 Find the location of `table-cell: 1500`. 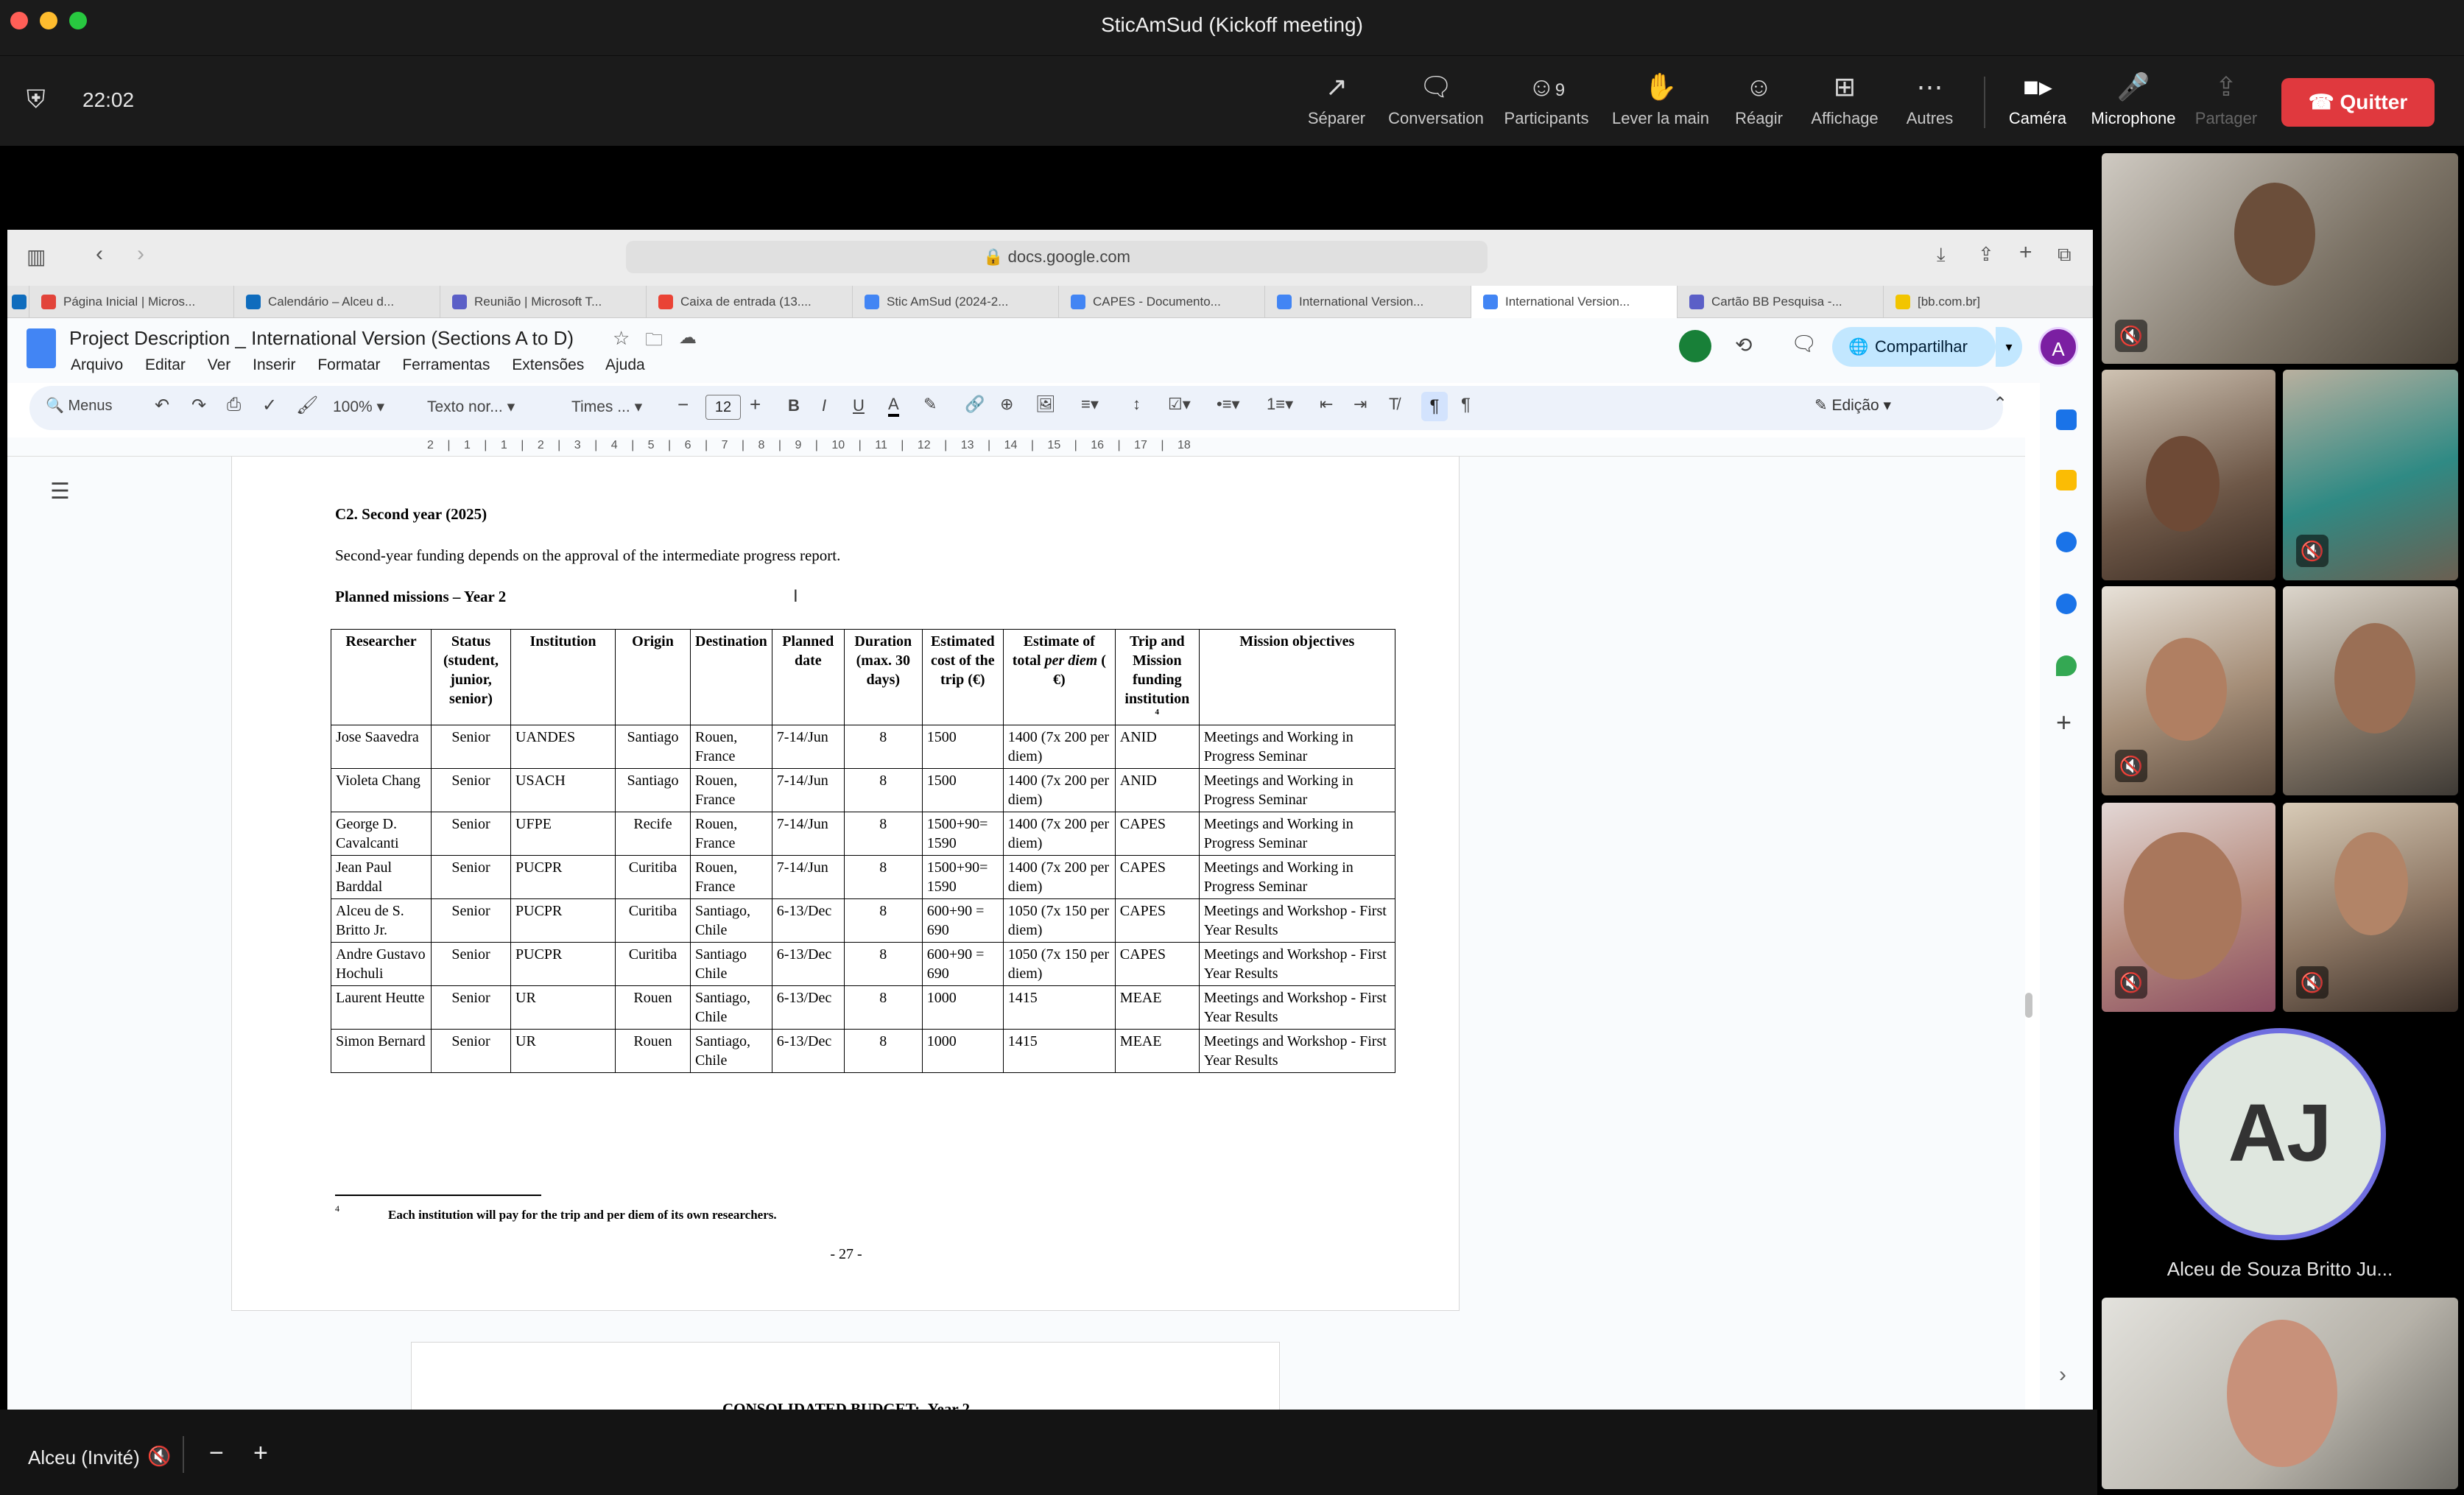

table-cell: 1500 is located at coordinates (962, 790).